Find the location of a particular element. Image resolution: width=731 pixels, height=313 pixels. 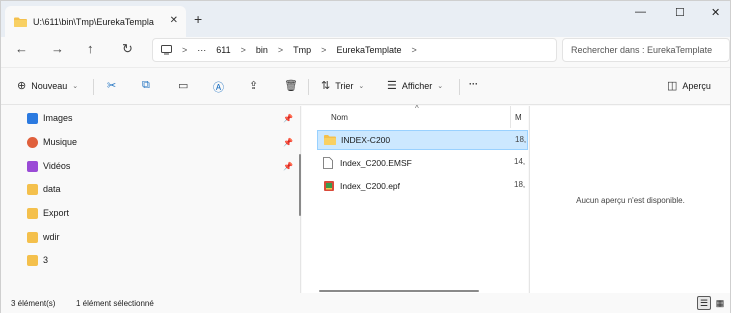

cut-icon: ✂ is located at coordinates (114, 85).